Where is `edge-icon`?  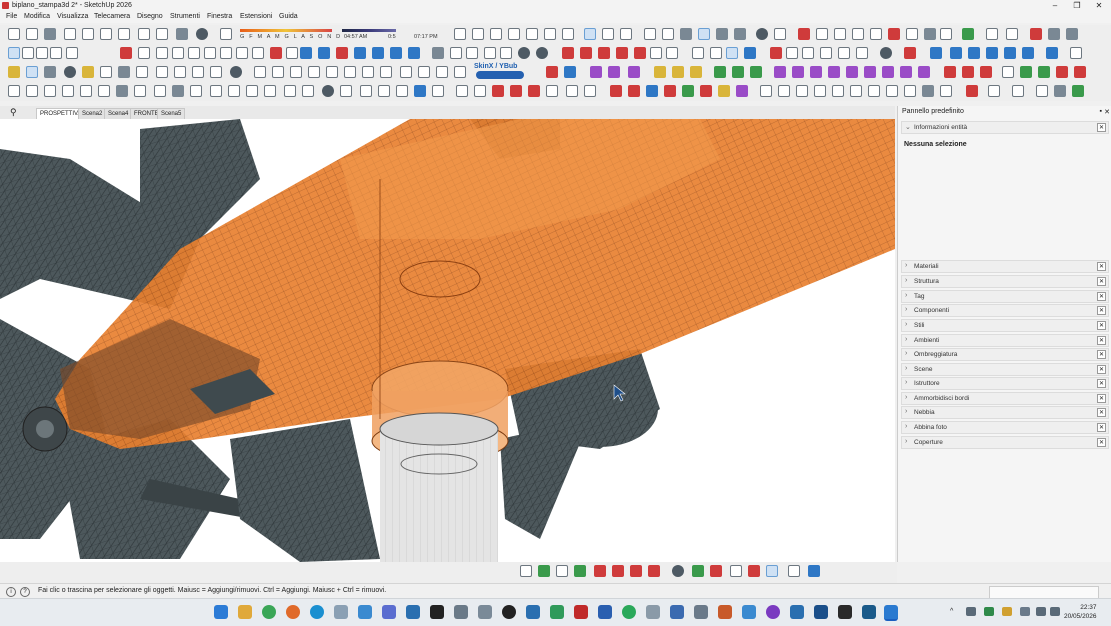
edge-icon is located at coordinates (317, 612).